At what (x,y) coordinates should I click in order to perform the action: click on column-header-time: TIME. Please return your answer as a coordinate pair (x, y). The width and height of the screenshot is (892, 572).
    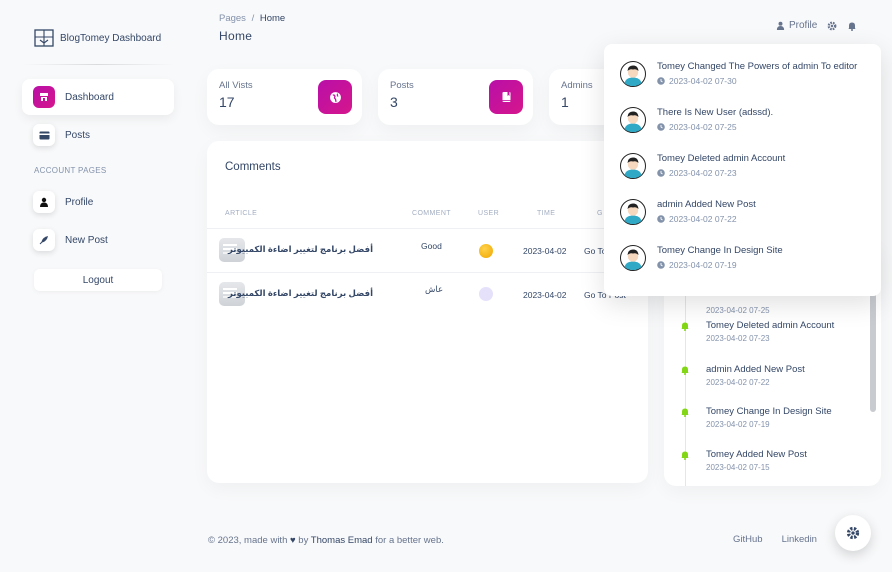
    Looking at the image, I should click on (546, 213).